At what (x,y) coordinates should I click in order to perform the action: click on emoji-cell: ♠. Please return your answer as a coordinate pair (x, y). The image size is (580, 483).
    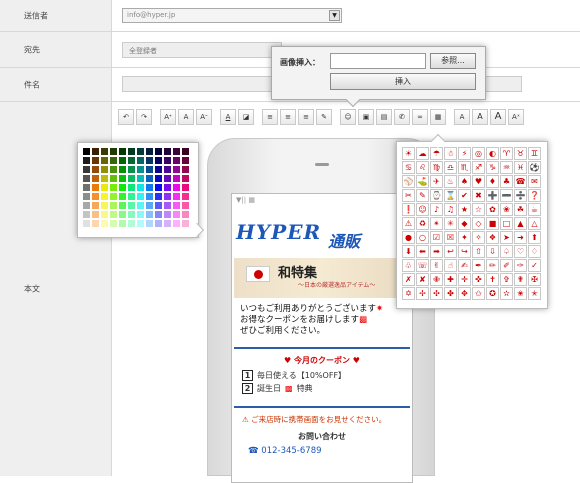
    Looking at the image, I should click on (464, 181).